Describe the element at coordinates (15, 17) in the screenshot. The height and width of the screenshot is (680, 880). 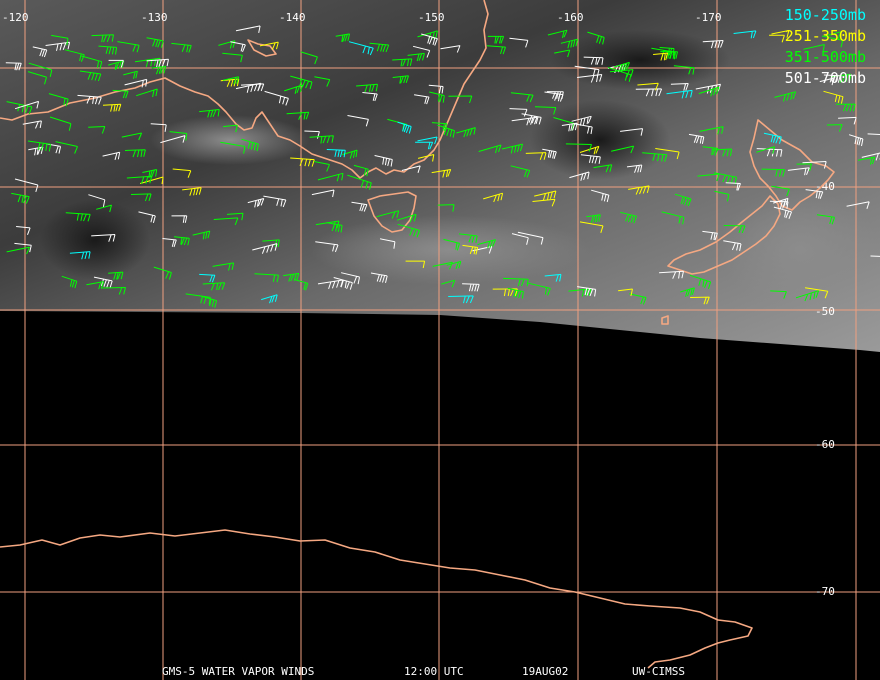
I see `lon-label: -120` at that location.